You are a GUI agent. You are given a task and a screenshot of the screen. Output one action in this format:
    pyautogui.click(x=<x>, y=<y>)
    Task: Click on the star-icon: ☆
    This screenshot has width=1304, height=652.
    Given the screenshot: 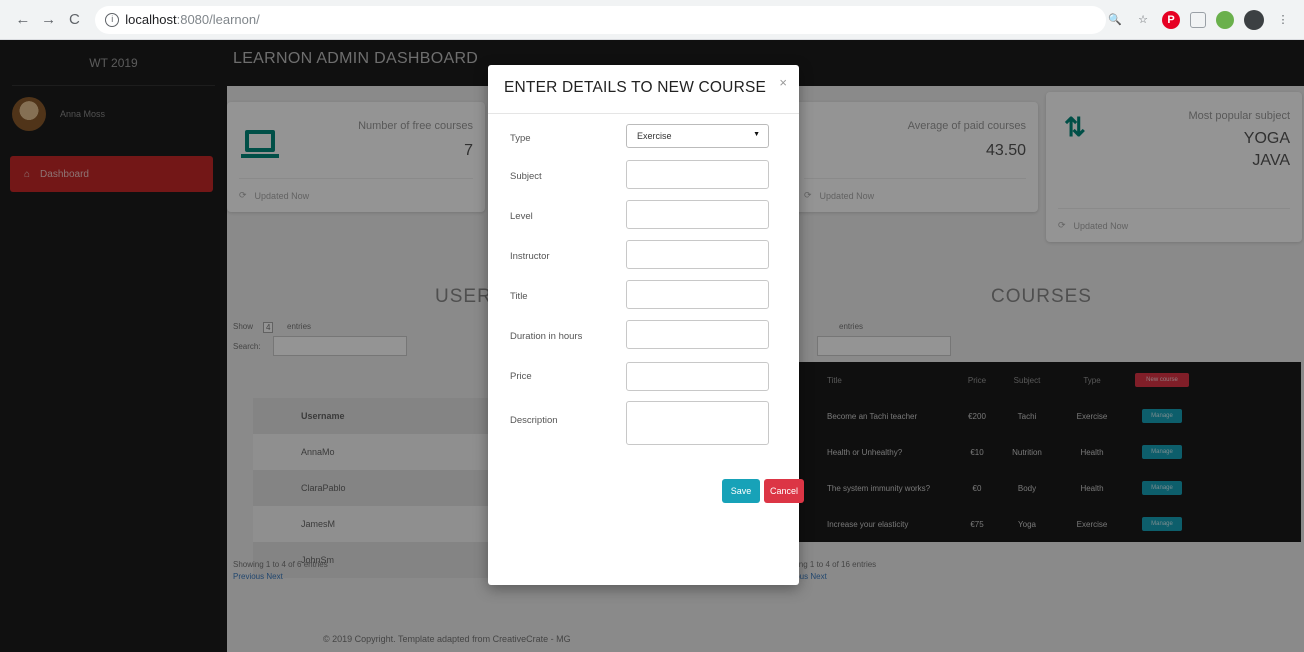 What is the action you would take?
    pyautogui.click(x=1143, y=20)
    